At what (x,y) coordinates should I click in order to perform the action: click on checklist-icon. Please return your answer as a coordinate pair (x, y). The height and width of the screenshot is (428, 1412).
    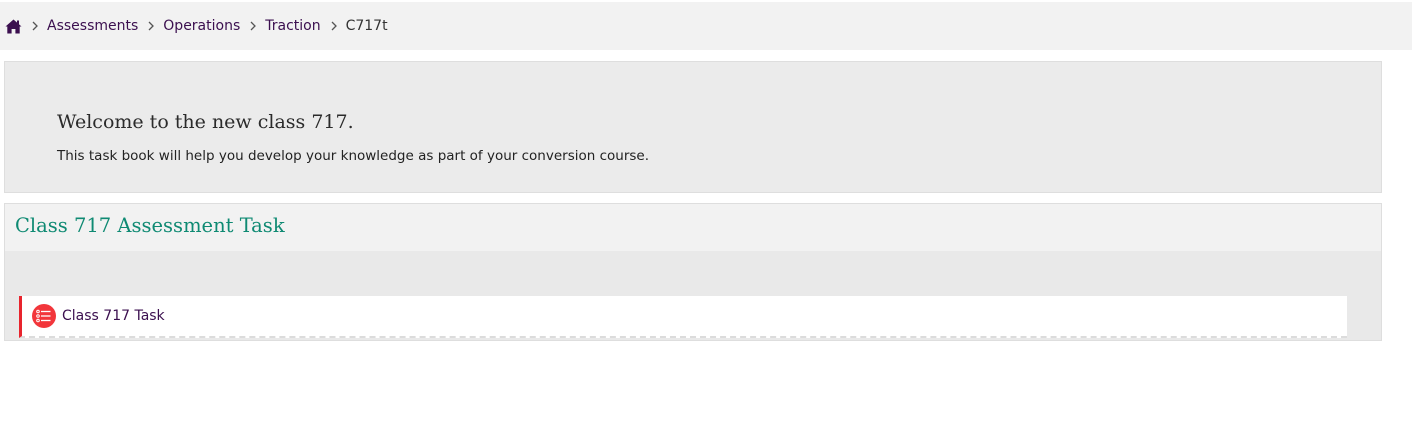
    Looking at the image, I should click on (44, 316).